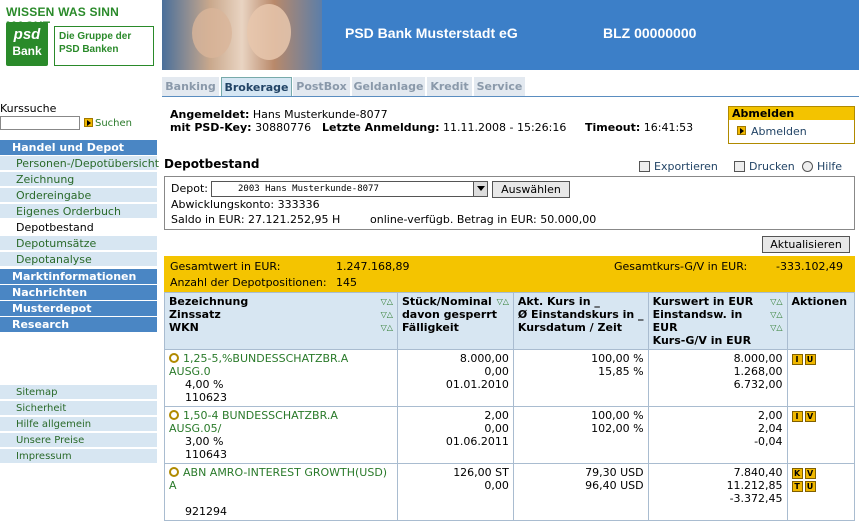 The width and height of the screenshot is (859, 521). What do you see at coordinates (779, 131) in the screenshot?
I see `abmelden-link: Abmelden` at bounding box center [779, 131].